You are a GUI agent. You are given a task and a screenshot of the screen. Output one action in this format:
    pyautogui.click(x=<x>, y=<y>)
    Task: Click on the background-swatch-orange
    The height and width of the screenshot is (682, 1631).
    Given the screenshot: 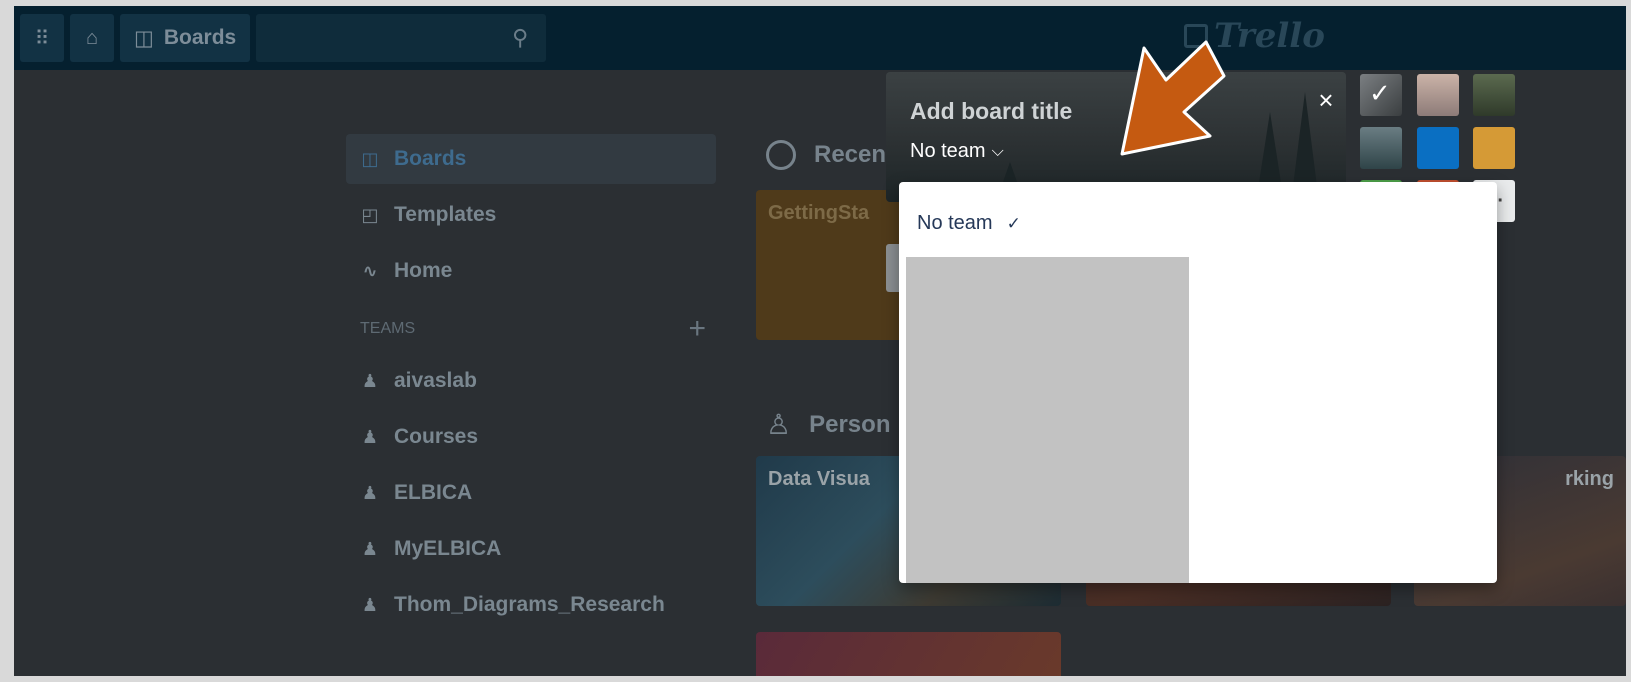 What is the action you would take?
    pyautogui.click(x=1494, y=148)
    